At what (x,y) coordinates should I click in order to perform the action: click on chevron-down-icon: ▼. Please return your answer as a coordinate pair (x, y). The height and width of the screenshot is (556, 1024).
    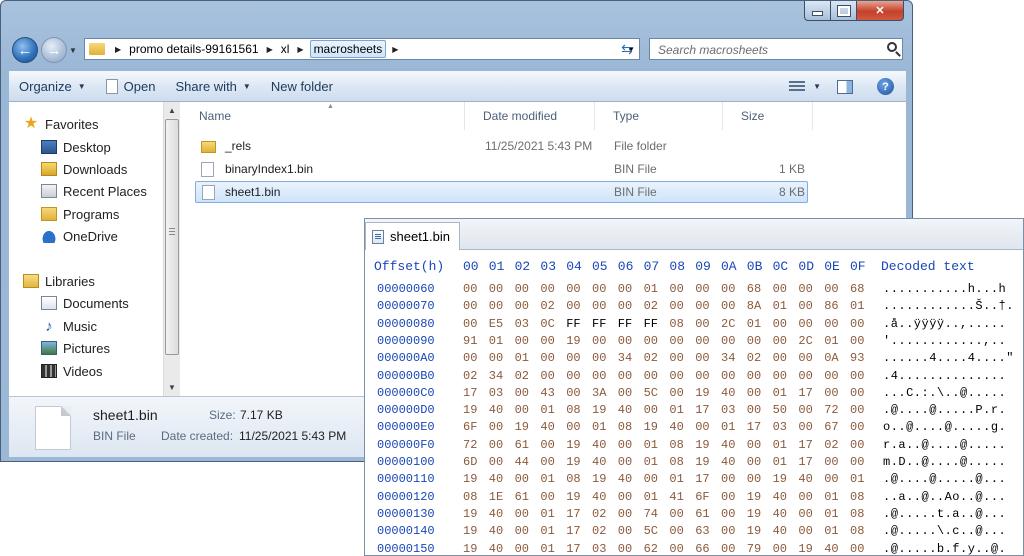
    Looking at the image, I should click on (817, 86).